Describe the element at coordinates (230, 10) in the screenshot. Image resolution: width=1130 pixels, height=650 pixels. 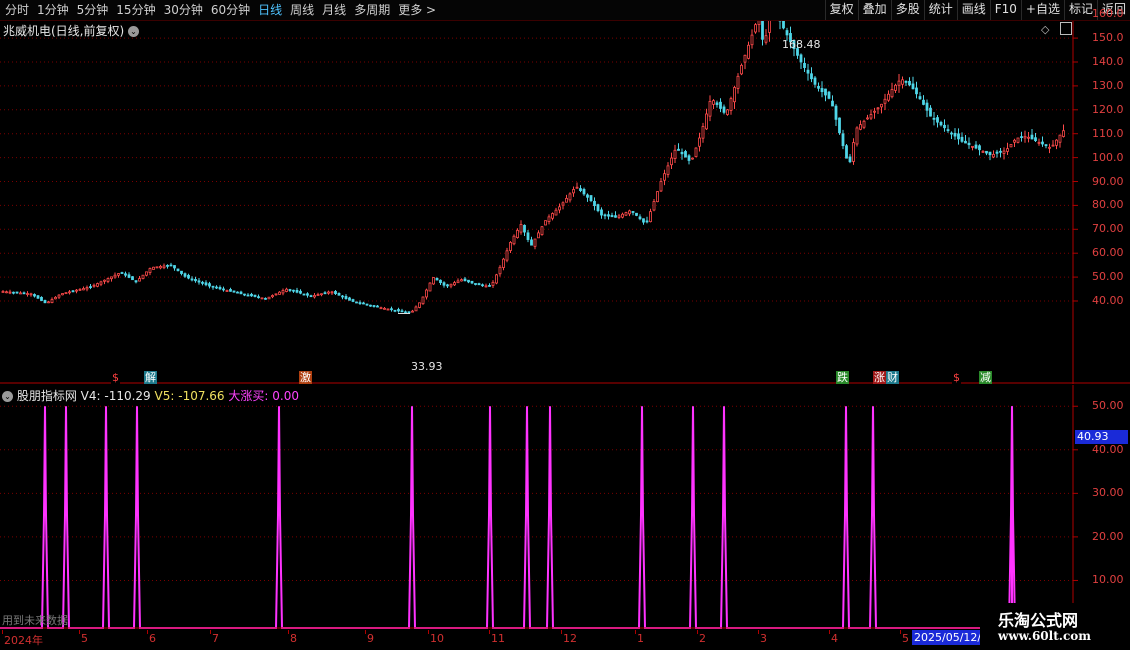
I see `period-tab-5: 60分钟` at that location.